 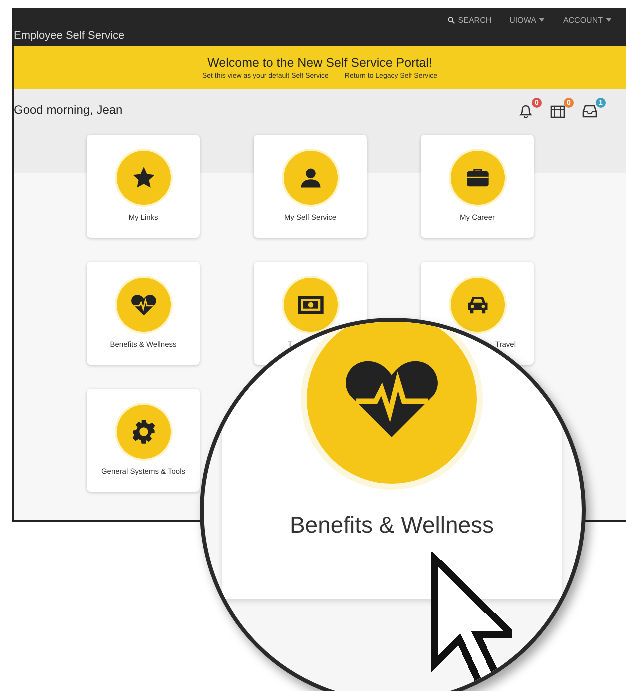 What do you see at coordinates (143, 178) in the screenshot?
I see `star-icon` at bounding box center [143, 178].